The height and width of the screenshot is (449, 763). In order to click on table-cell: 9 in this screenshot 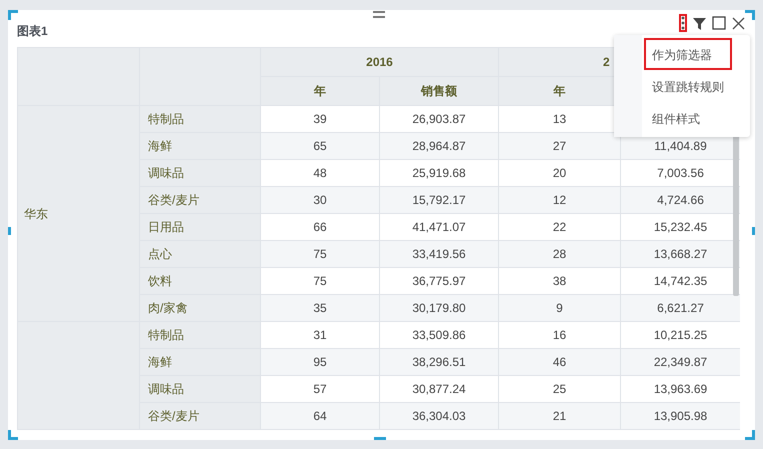, I will do `click(559, 308)`.